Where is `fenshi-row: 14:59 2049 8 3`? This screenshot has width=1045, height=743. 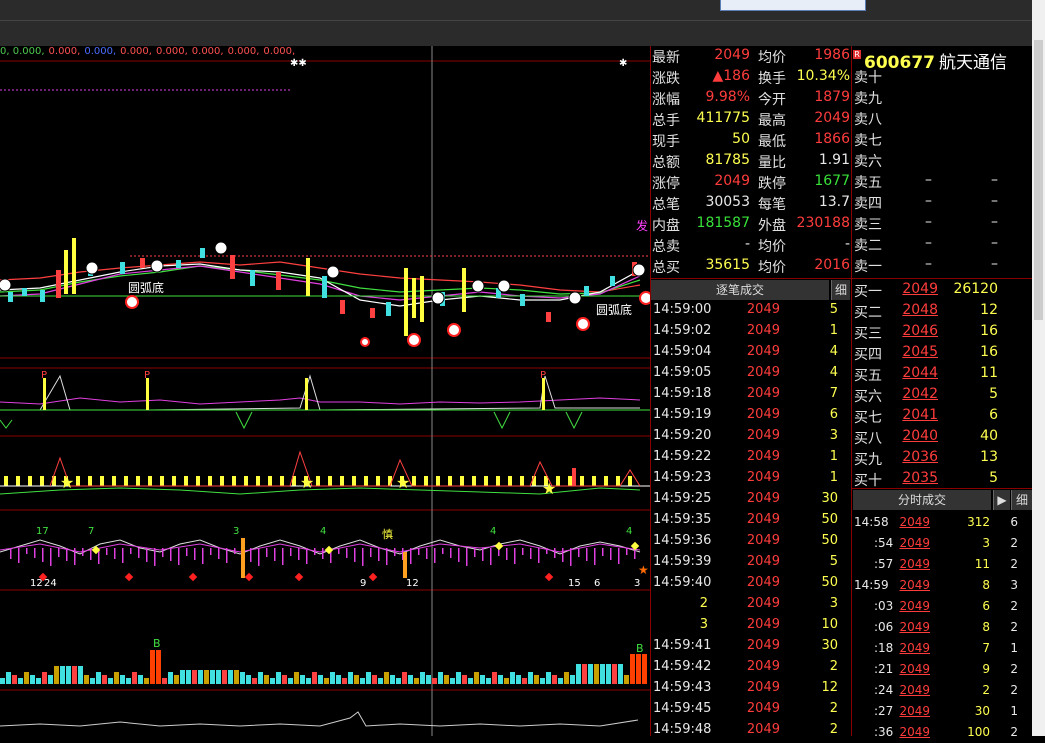 fenshi-row: 14:59 2049 8 3 is located at coordinates (942, 585).